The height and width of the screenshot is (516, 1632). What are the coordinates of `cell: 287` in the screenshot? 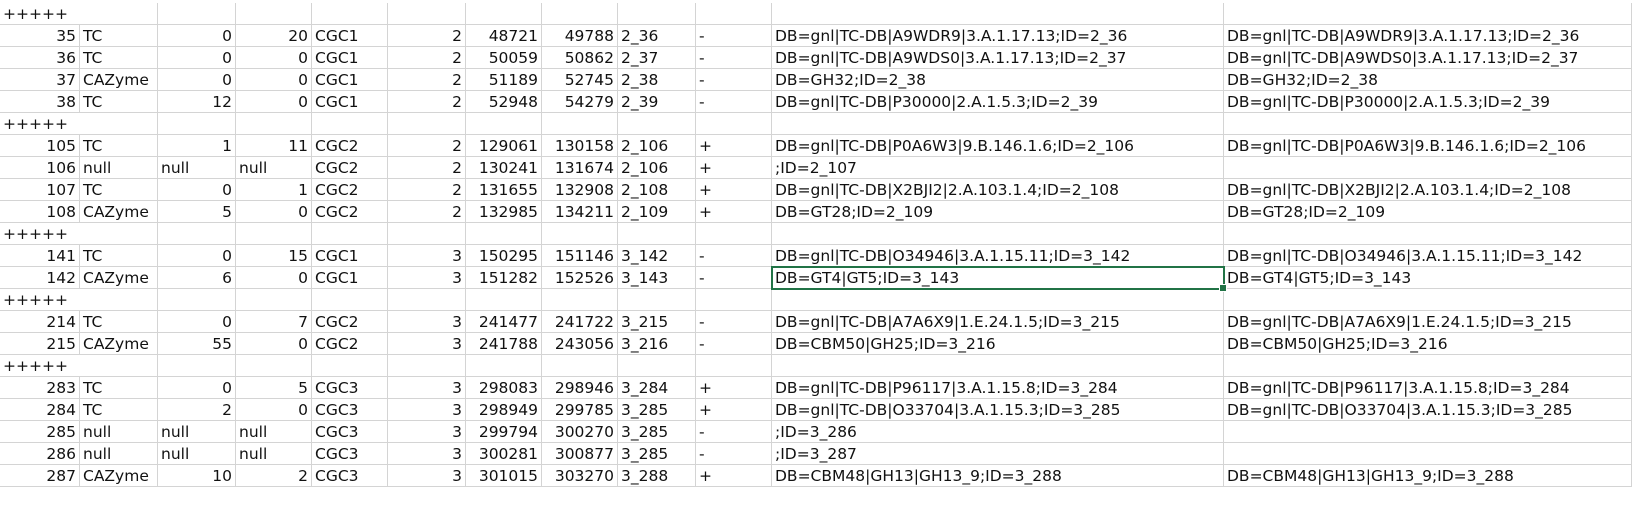 It's located at (40, 476).